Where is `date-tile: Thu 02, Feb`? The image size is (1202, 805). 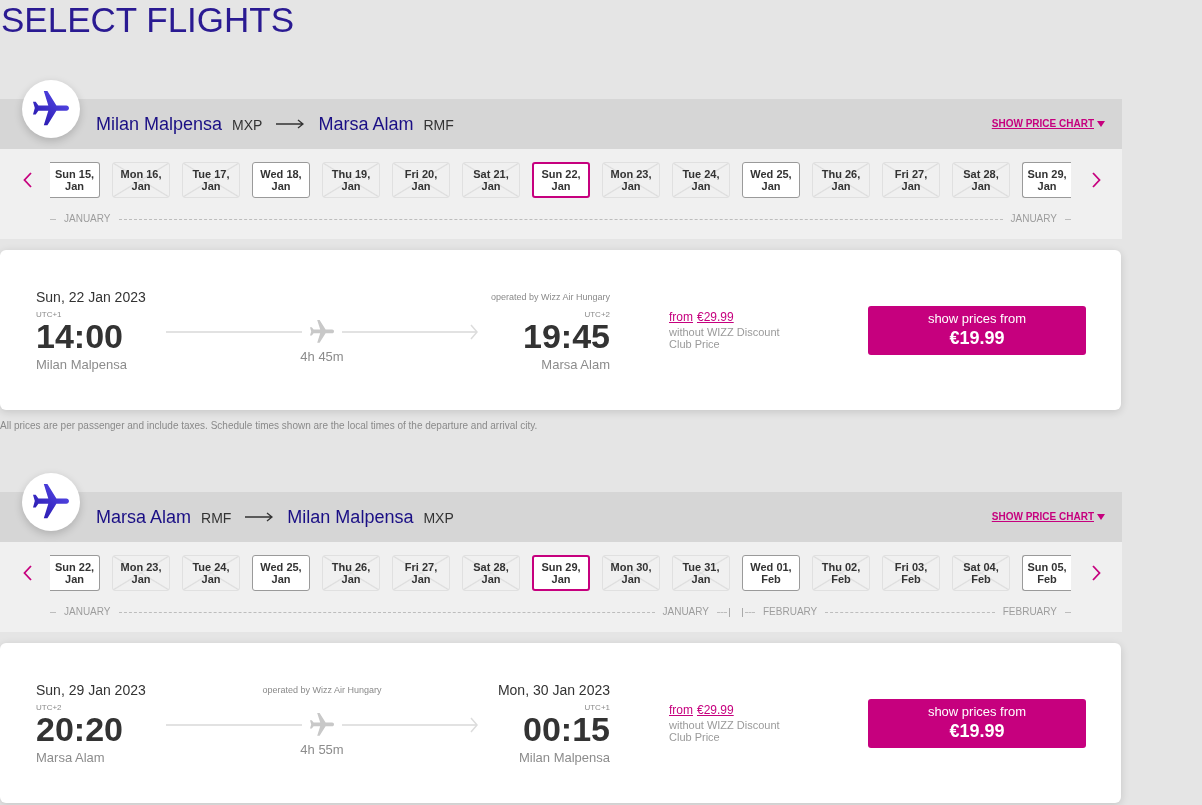
date-tile: Thu 02, Feb is located at coordinates (841, 573).